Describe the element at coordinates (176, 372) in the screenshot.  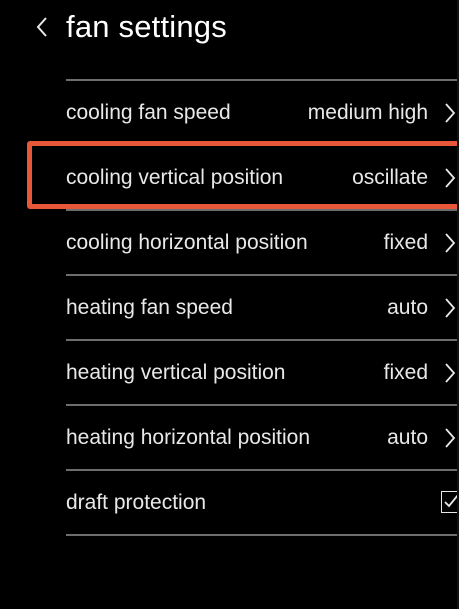
I see `setting-label: heating vertical position` at that location.